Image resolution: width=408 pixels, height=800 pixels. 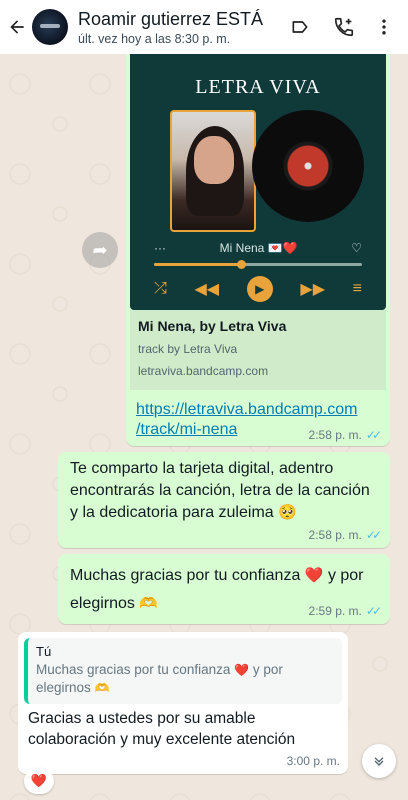 What do you see at coordinates (344, 27) in the screenshot?
I see `add-call-icon` at bounding box center [344, 27].